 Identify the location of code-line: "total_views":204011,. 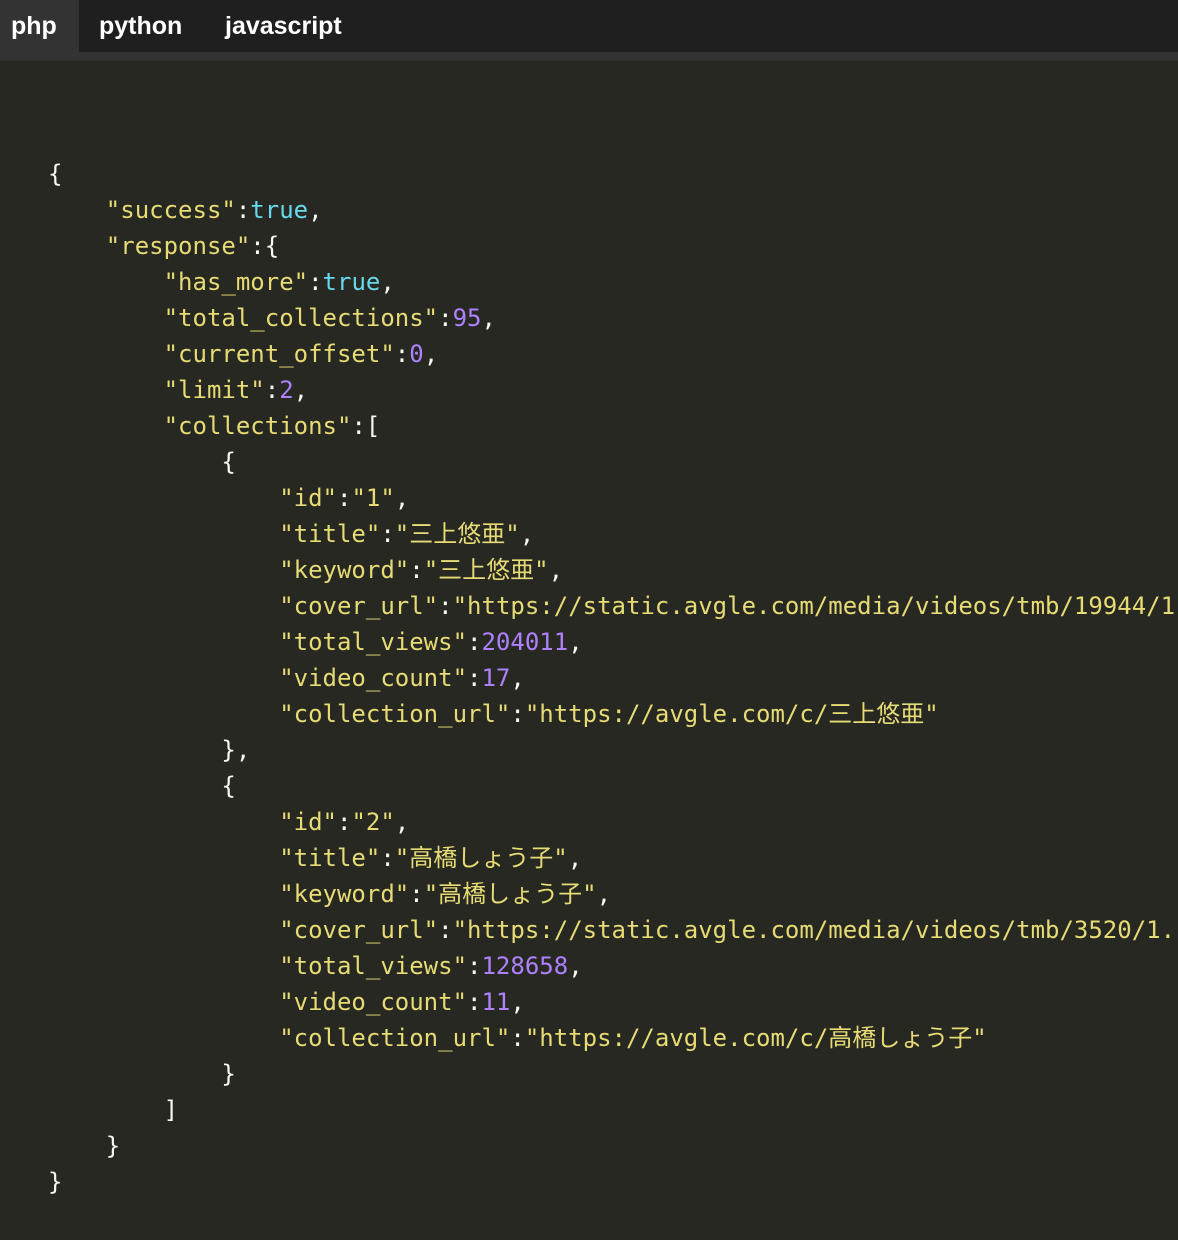
(613, 642).